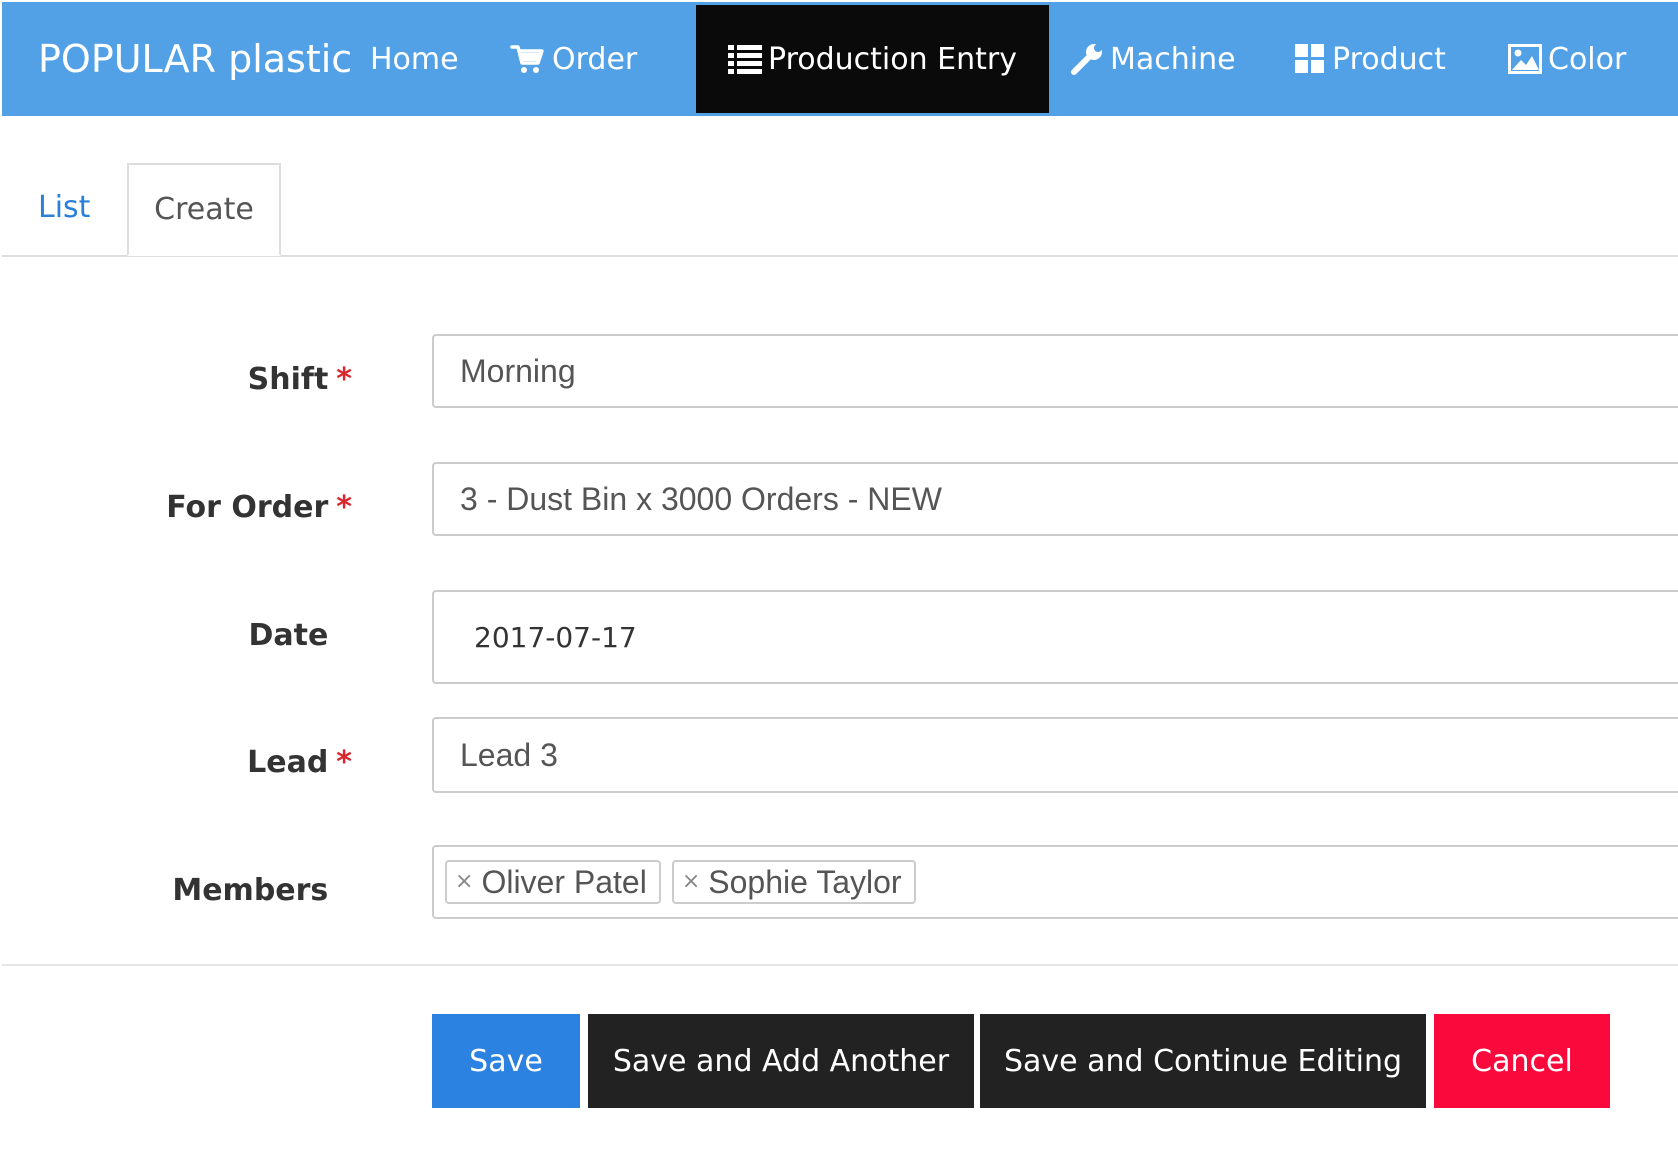  Describe the element at coordinates (595, 59) in the screenshot. I see `nav-item-label: Order` at that location.